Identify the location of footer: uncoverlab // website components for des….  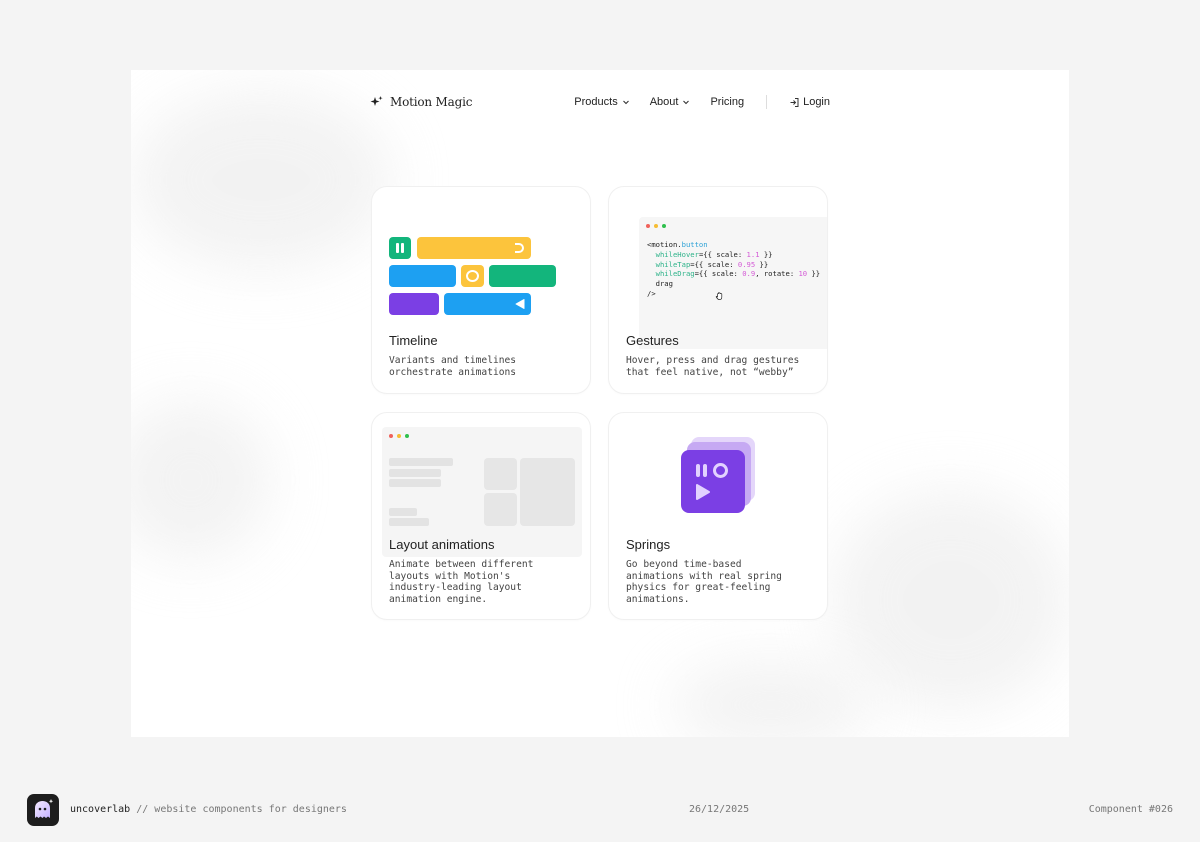
(600, 810).